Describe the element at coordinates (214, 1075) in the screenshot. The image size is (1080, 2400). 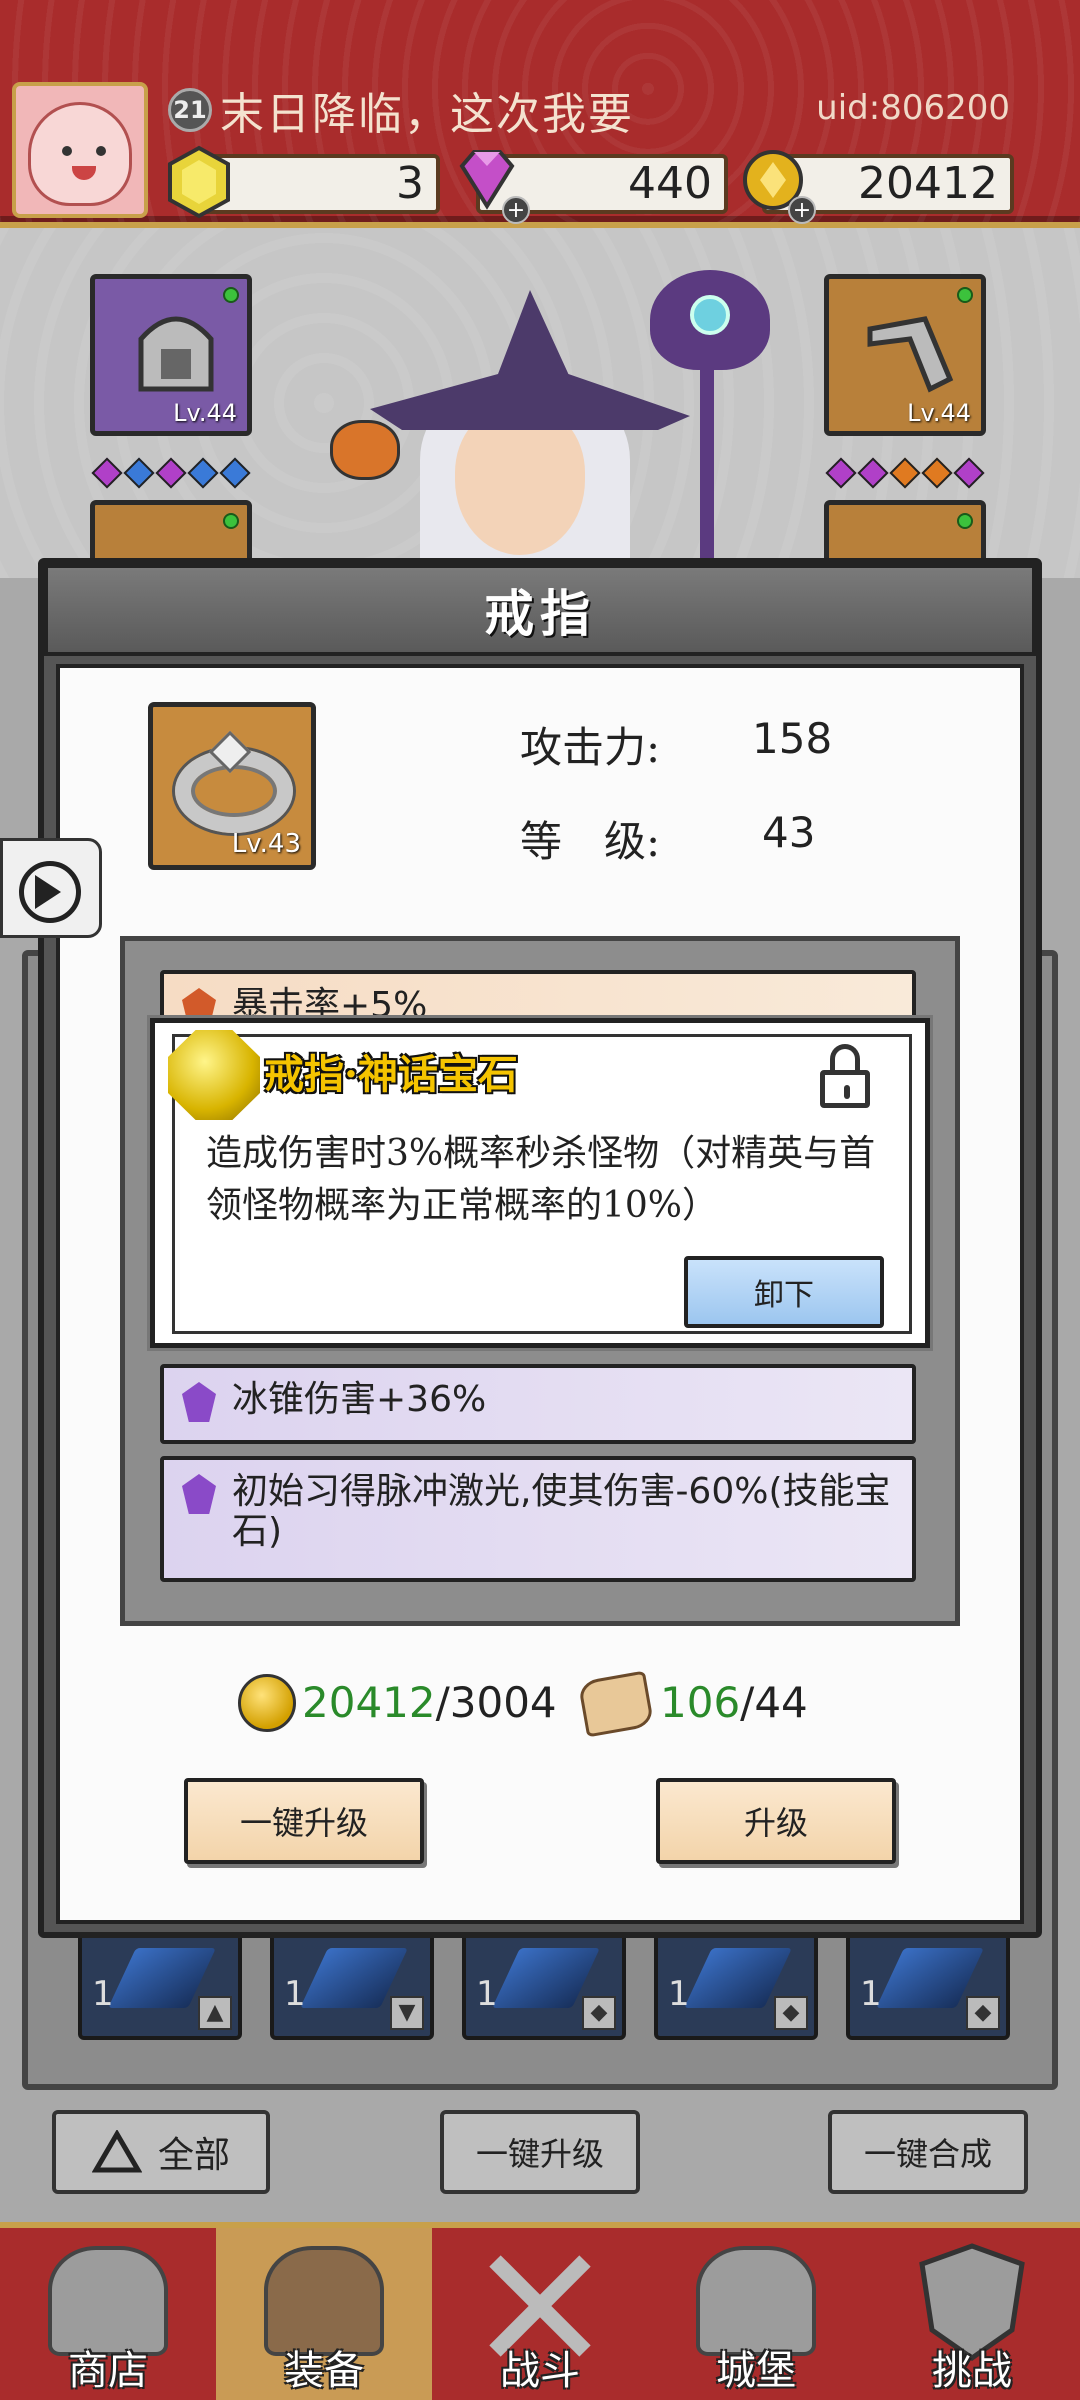
I see `mythic-gem-icon` at that location.